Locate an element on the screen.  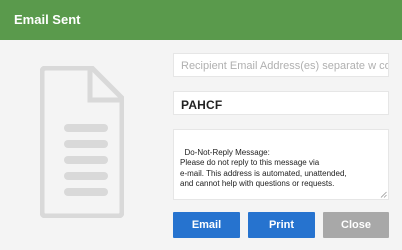
print-button: Print is located at coordinates (281, 225).